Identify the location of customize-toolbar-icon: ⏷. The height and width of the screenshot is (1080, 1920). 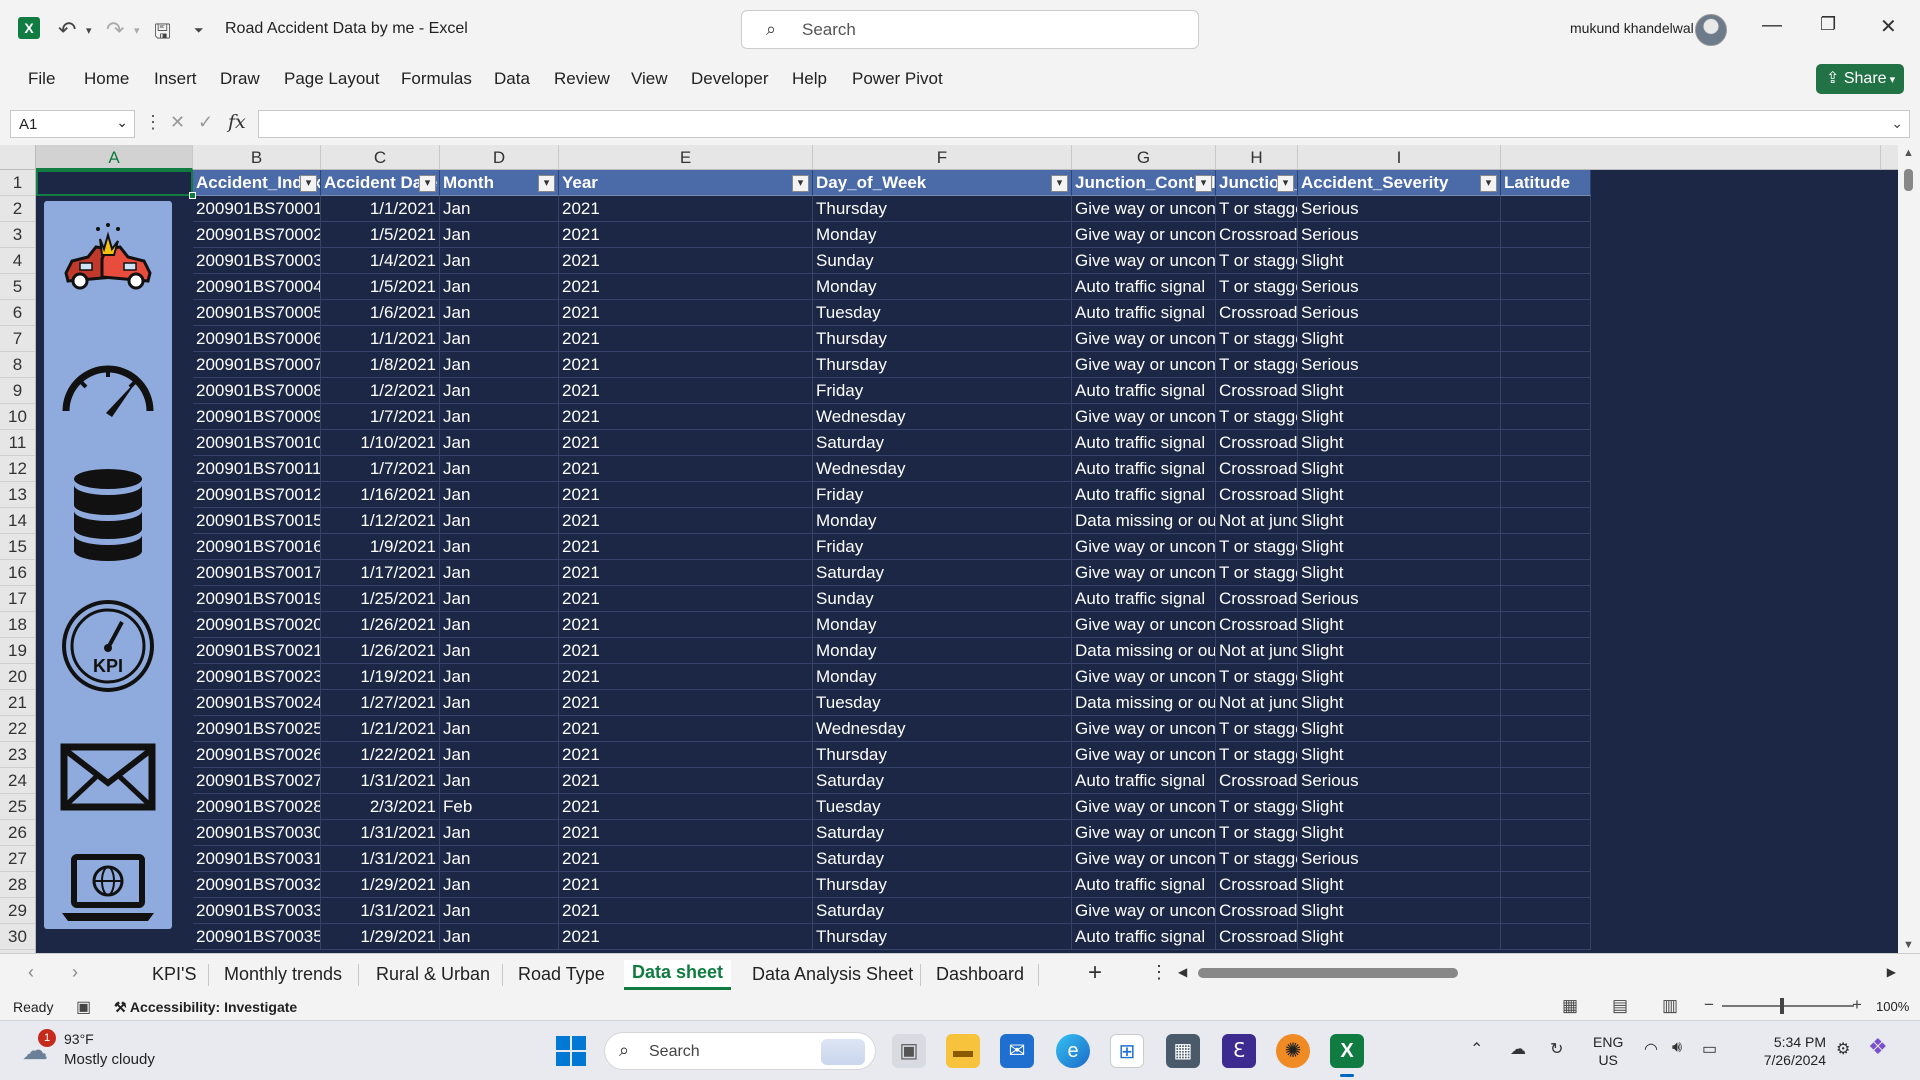
(199, 30).